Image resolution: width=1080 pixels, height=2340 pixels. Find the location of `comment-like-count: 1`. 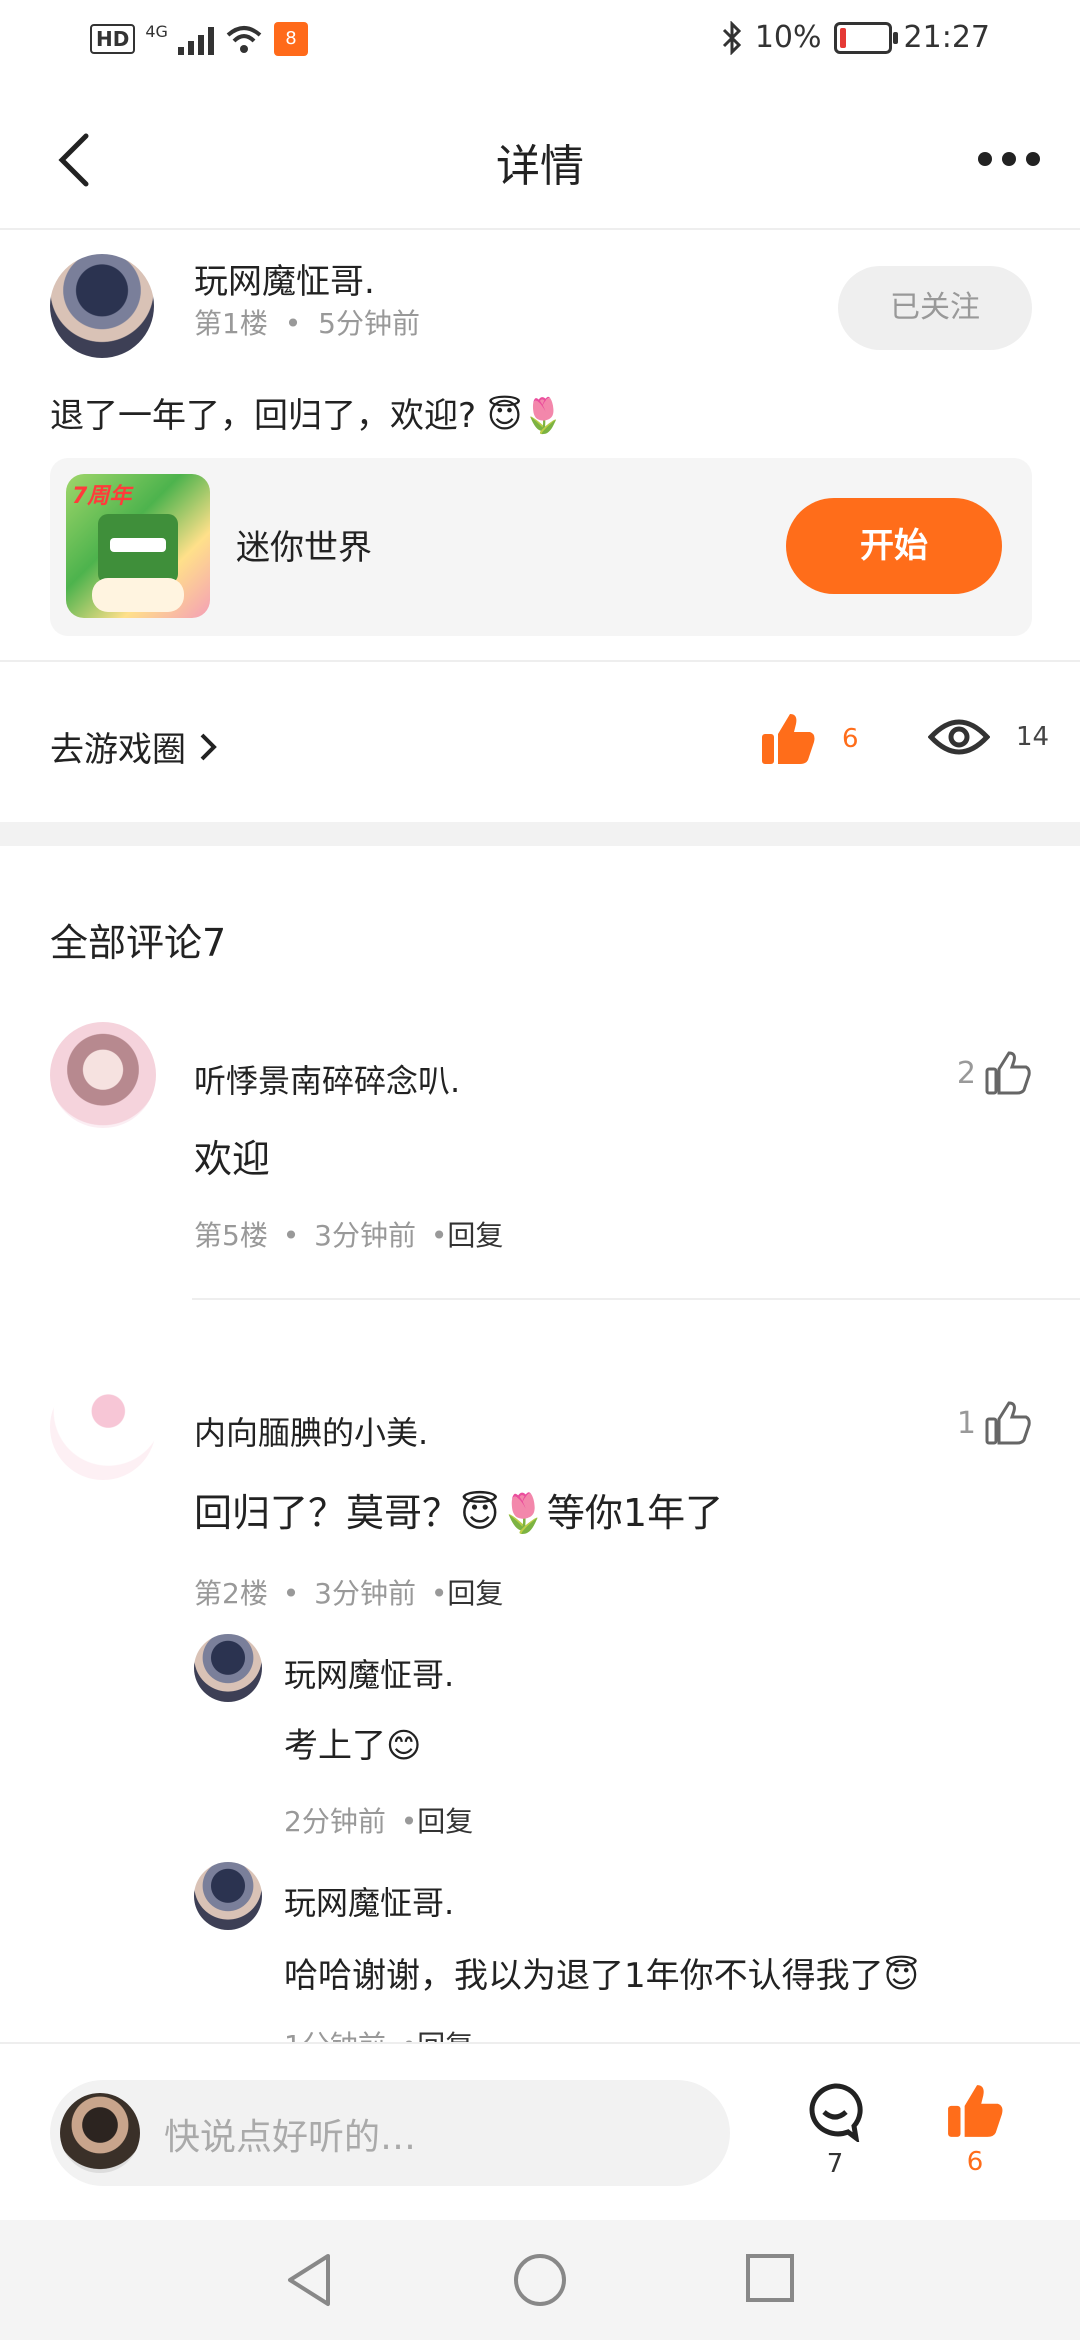

comment-like-count: 1 is located at coordinates (966, 1423).